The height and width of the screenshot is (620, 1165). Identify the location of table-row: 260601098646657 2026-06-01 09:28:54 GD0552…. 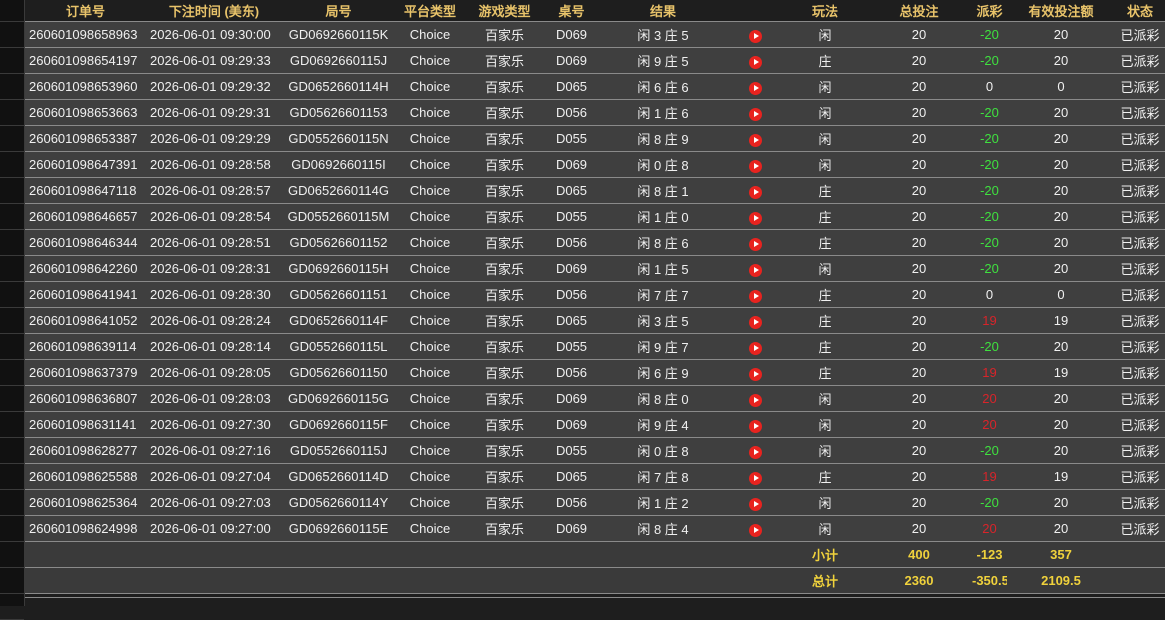
(595, 216).